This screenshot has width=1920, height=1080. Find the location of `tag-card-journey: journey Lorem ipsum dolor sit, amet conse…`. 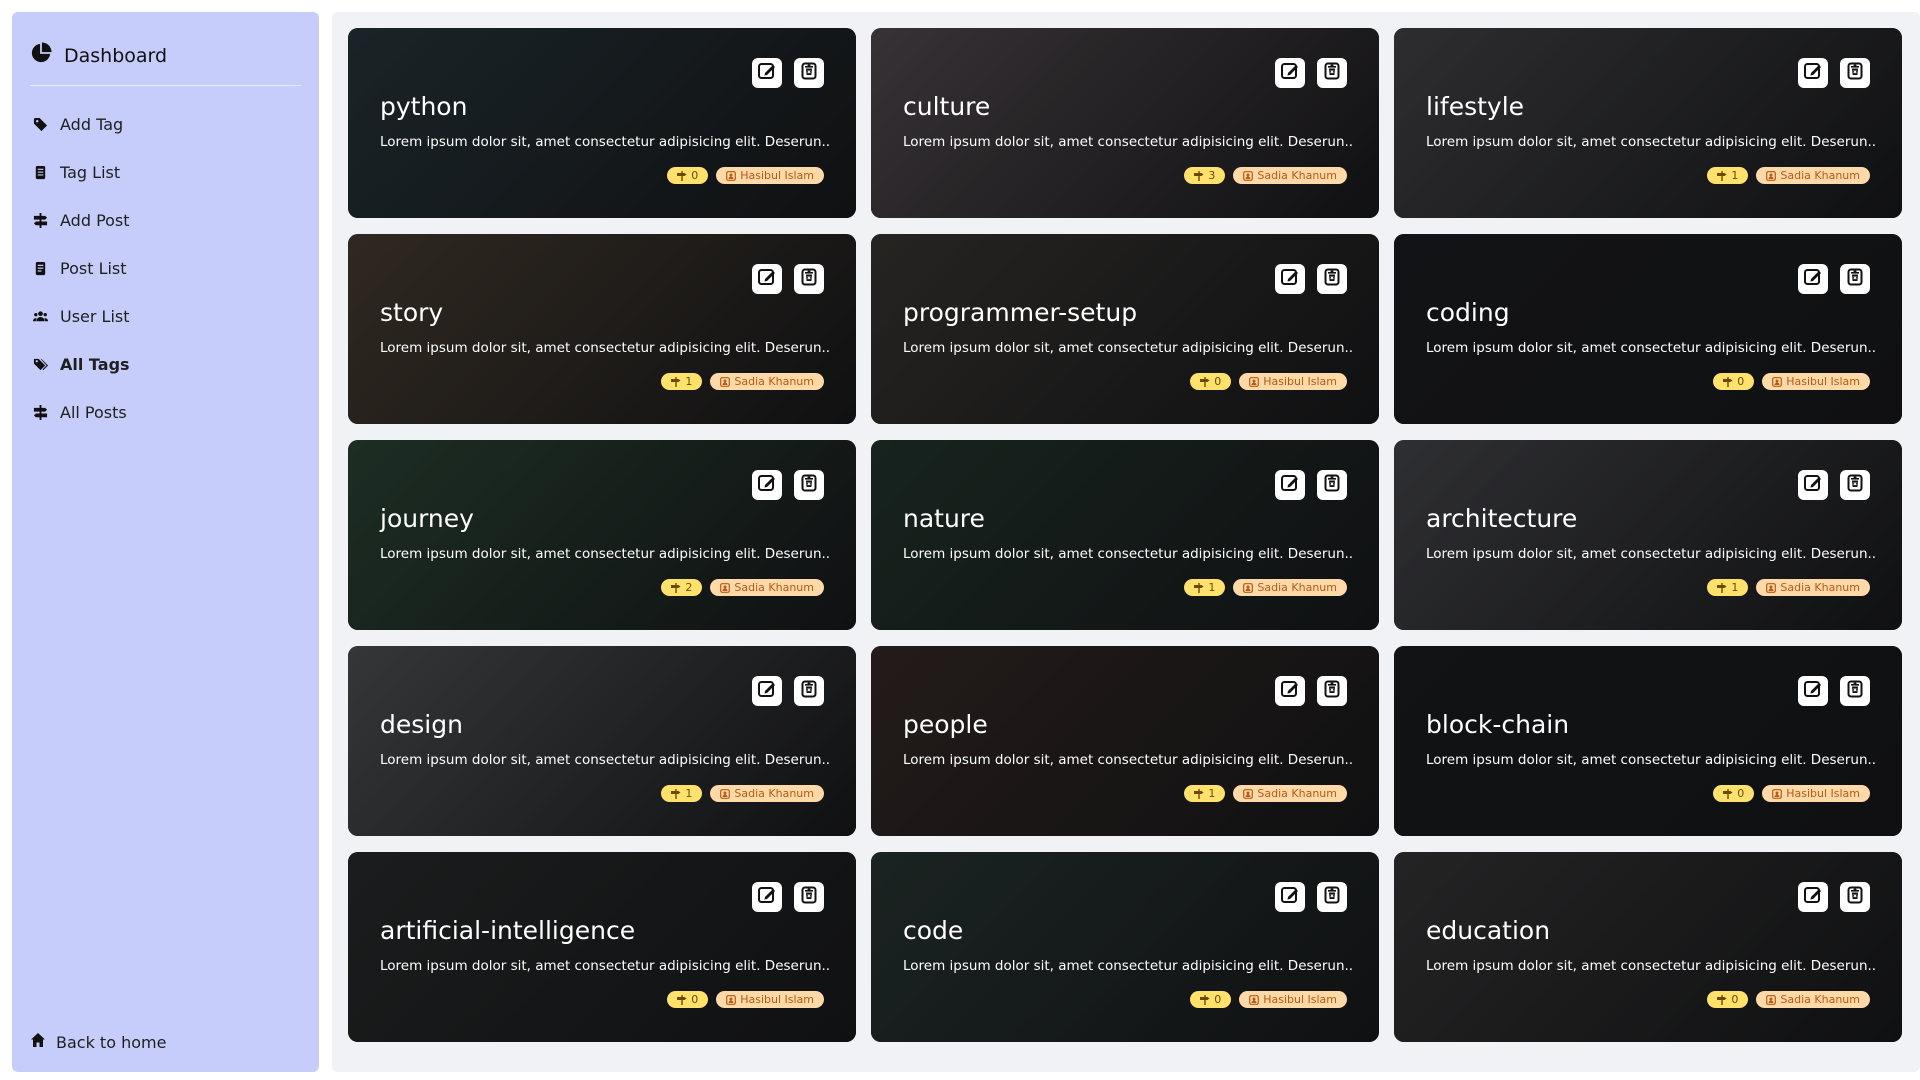

tag-card-journey: journey Lorem ipsum dolor sit, amet conse… is located at coordinates (602, 535).